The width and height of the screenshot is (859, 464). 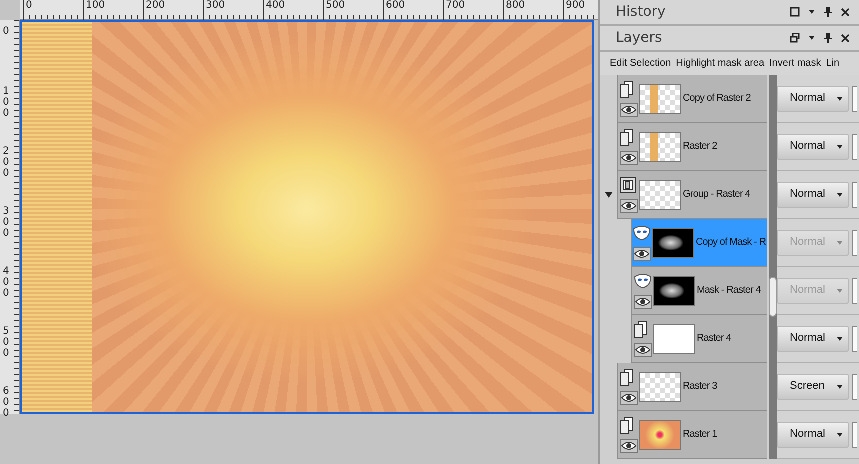 I want to click on toolbar-button: Invert mask, so click(x=796, y=63).